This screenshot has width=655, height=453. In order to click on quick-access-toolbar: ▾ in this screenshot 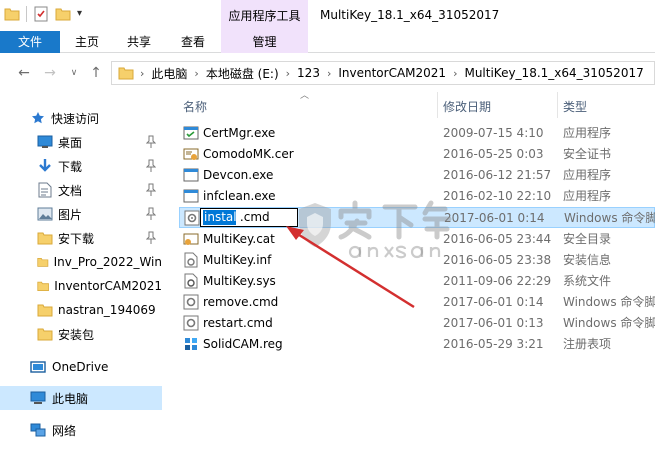, I will do `click(43, 14)`.